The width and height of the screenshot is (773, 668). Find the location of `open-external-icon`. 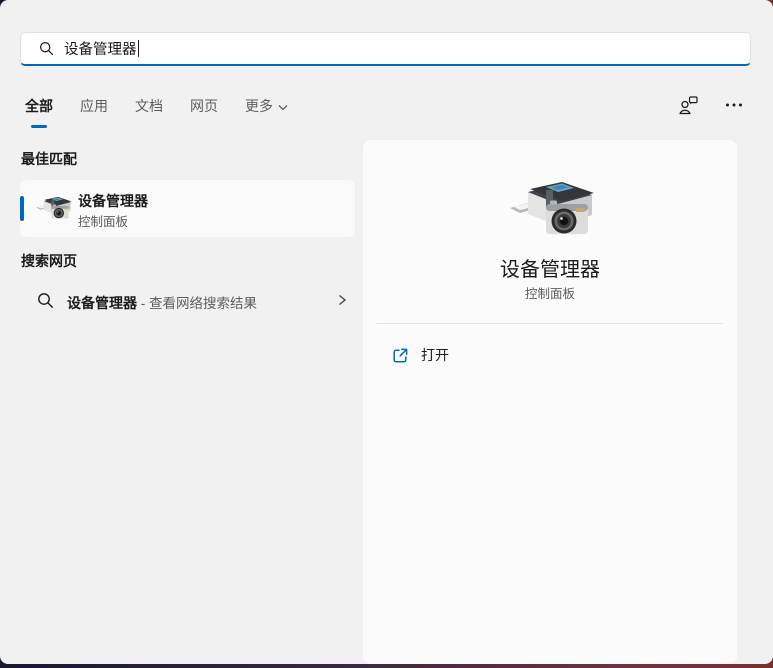

open-external-icon is located at coordinates (400, 355).